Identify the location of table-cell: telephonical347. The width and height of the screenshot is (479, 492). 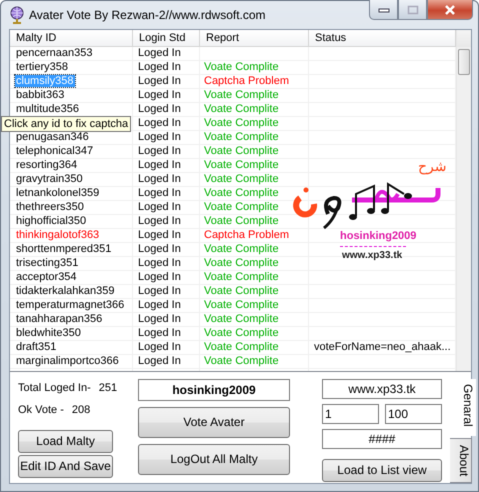
(55, 150).